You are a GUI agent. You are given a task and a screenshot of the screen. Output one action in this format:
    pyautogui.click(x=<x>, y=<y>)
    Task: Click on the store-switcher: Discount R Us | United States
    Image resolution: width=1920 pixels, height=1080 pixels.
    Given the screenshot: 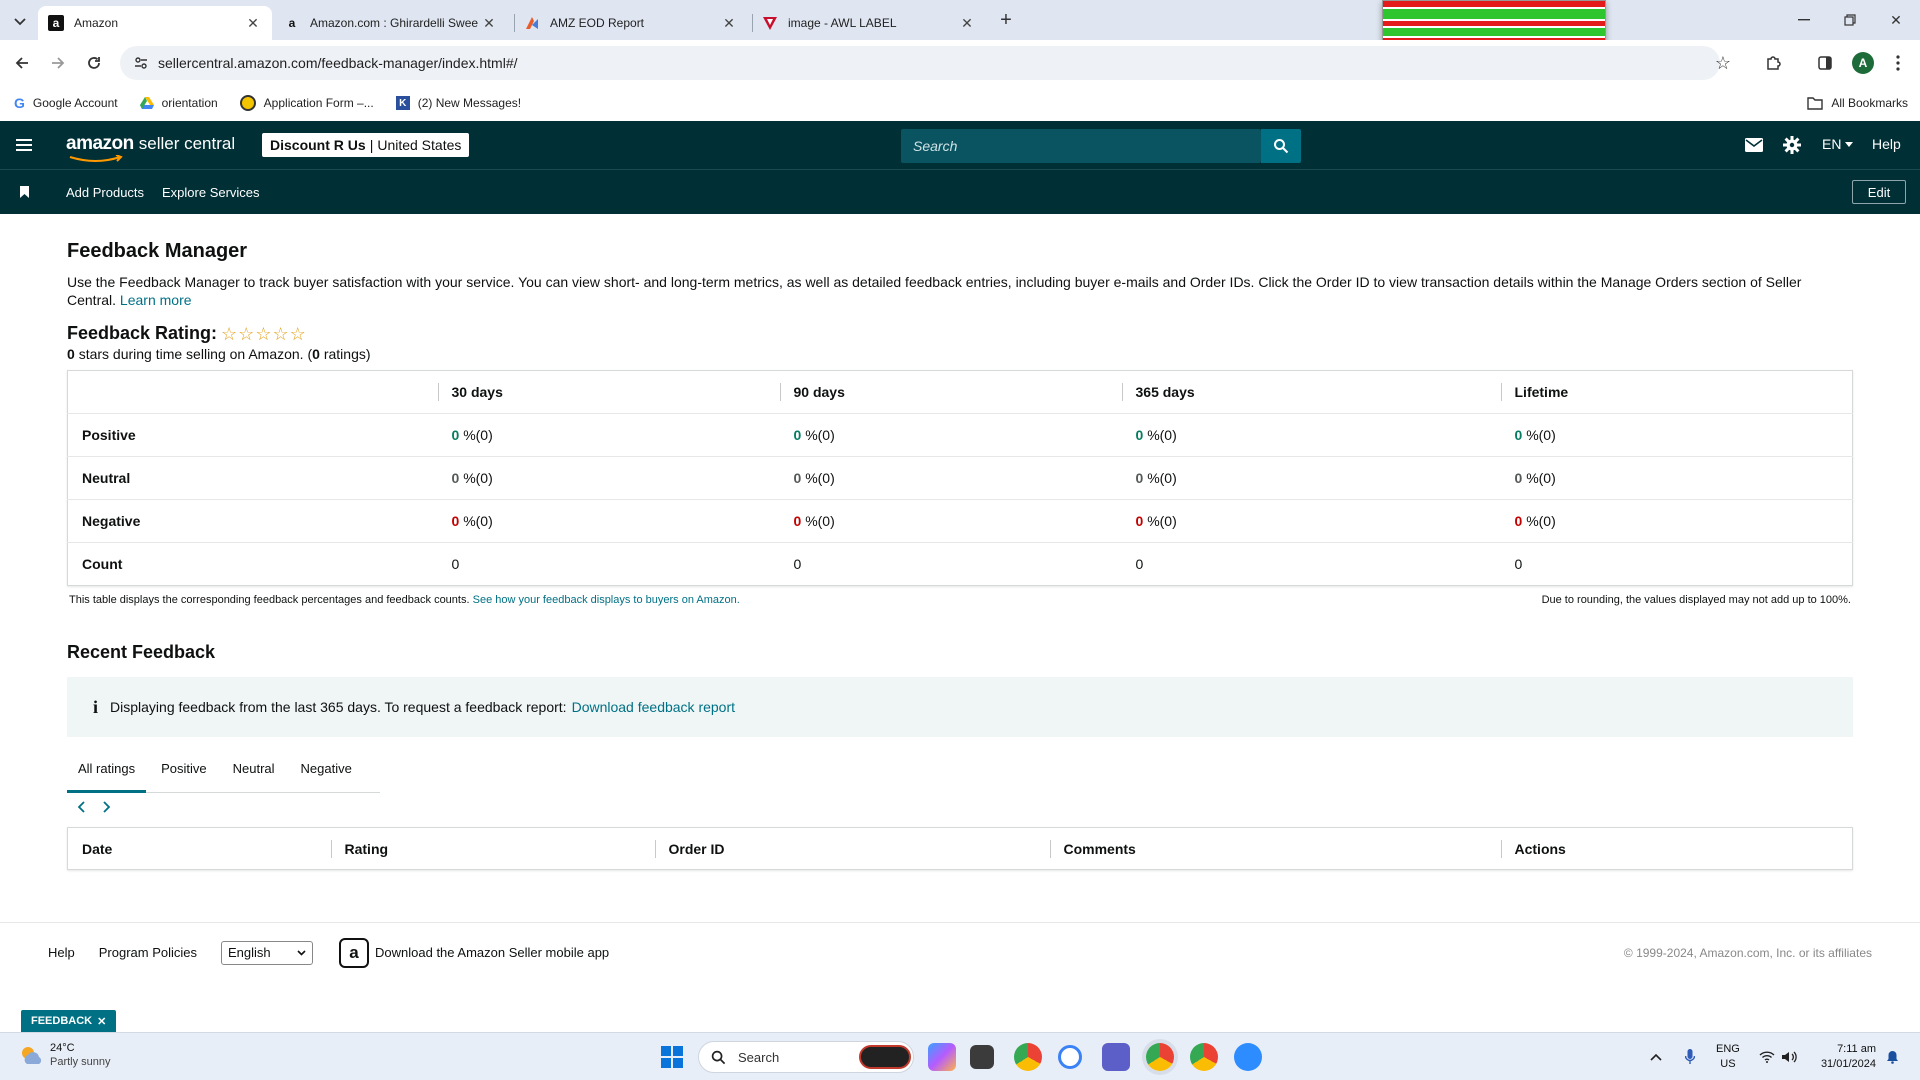 What is the action you would take?
    pyautogui.click(x=366, y=145)
    